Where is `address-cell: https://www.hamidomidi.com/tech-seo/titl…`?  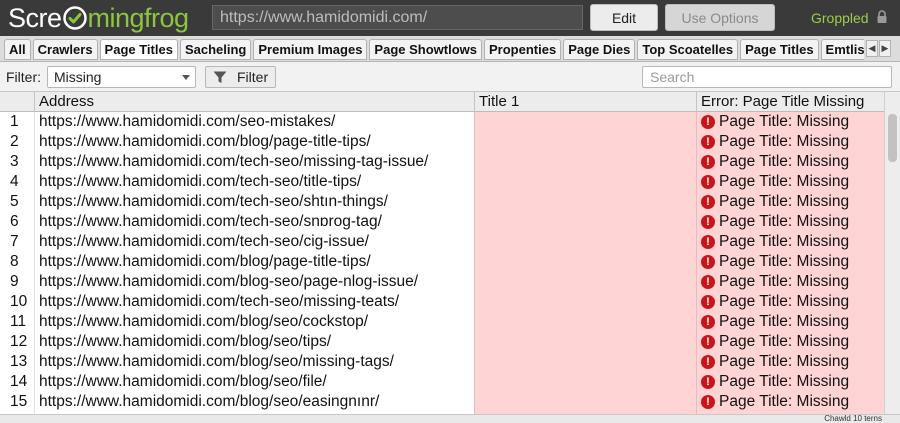
address-cell: https://www.hamidomidi.com/tech-seo/titl… is located at coordinates (254, 182).